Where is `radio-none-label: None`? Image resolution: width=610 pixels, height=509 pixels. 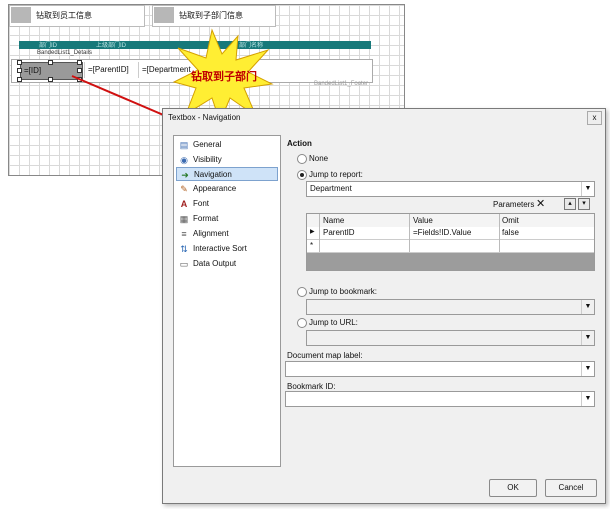
radio-none-label: None is located at coordinates (319, 158).